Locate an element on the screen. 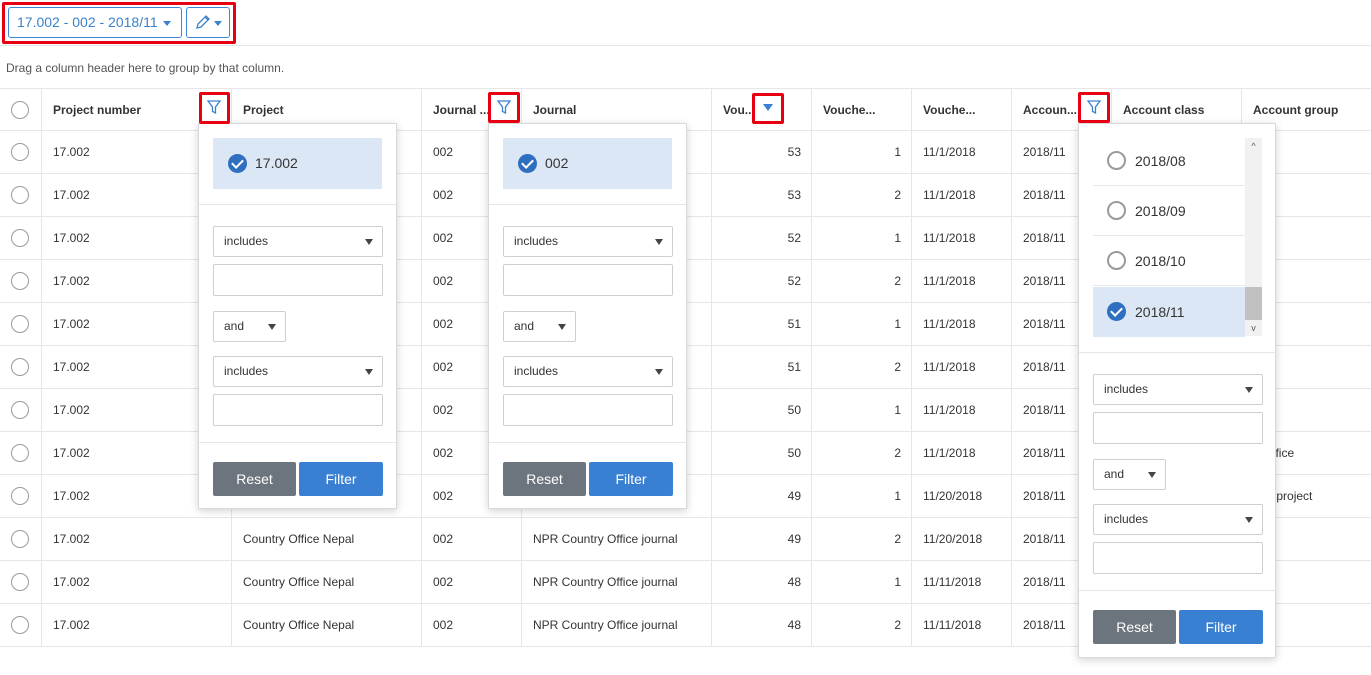 The width and height of the screenshot is (1371, 675). filter-button-account-period is located at coordinates (1094, 108).